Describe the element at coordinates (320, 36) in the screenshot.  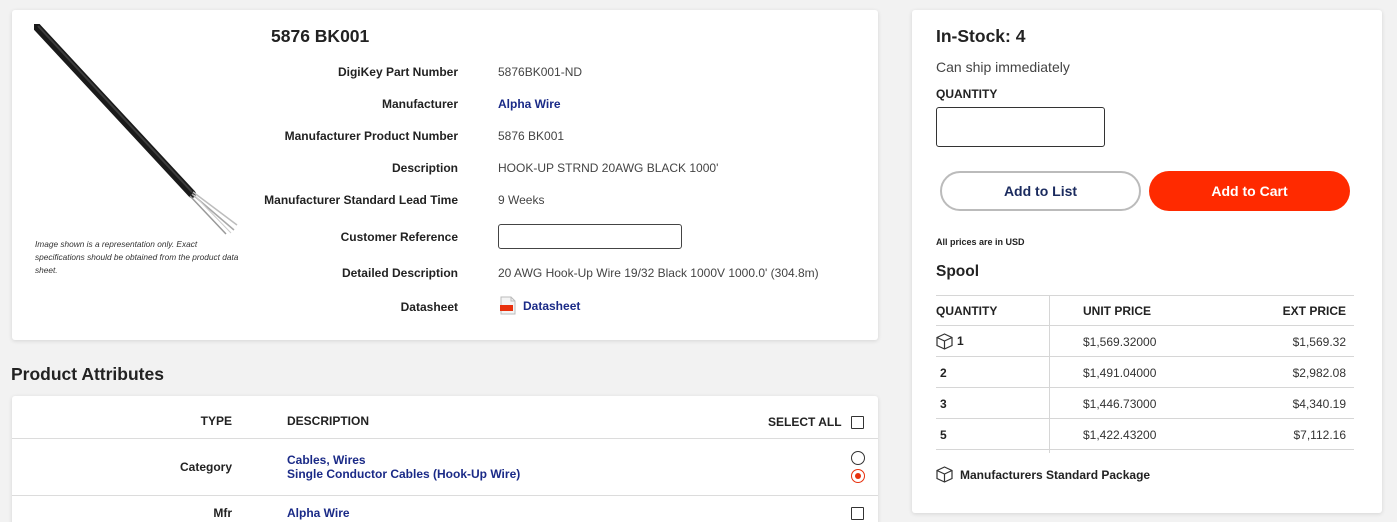
I see `product-title: 5876 BK001` at that location.